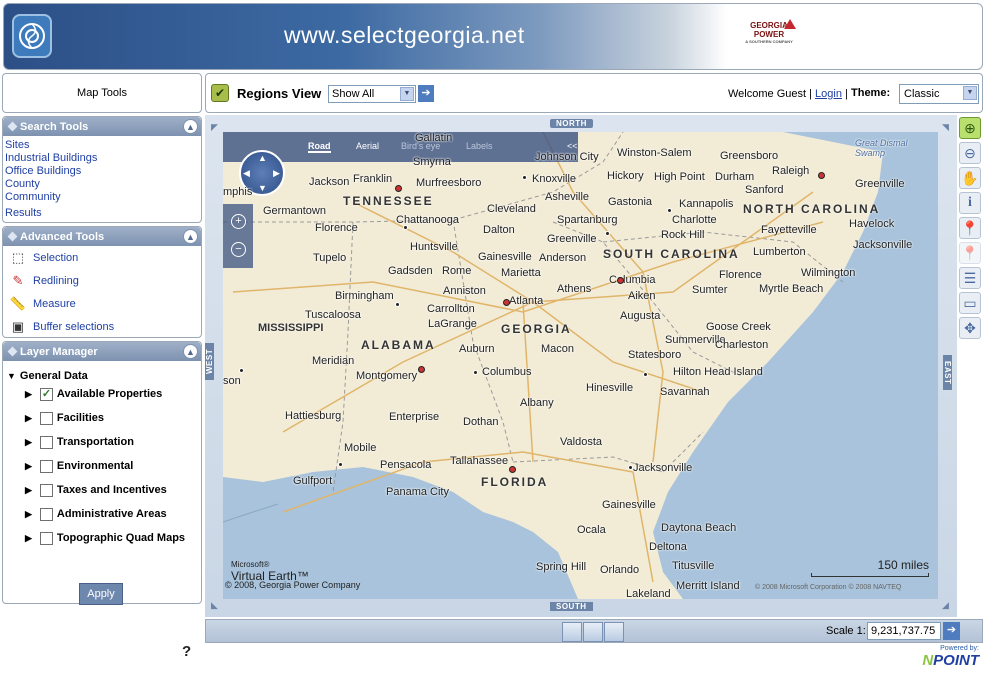 The image size is (1002, 695). What do you see at coordinates (970, 303) in the screenshot?
I see `overview-icon: ▭` at bounding box center [970, 303].